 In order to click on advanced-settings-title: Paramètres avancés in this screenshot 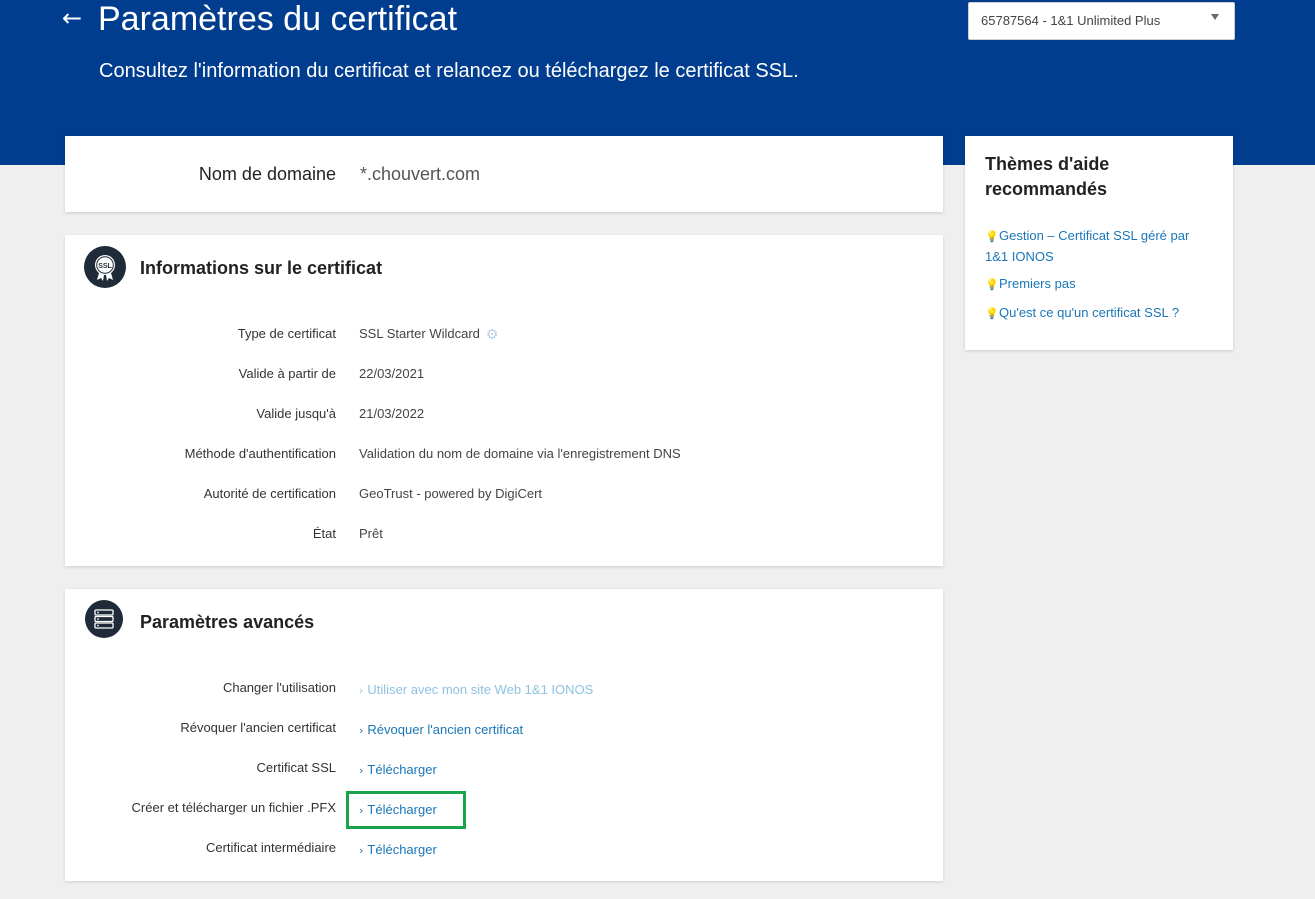, I will do `click(227, 622)`.